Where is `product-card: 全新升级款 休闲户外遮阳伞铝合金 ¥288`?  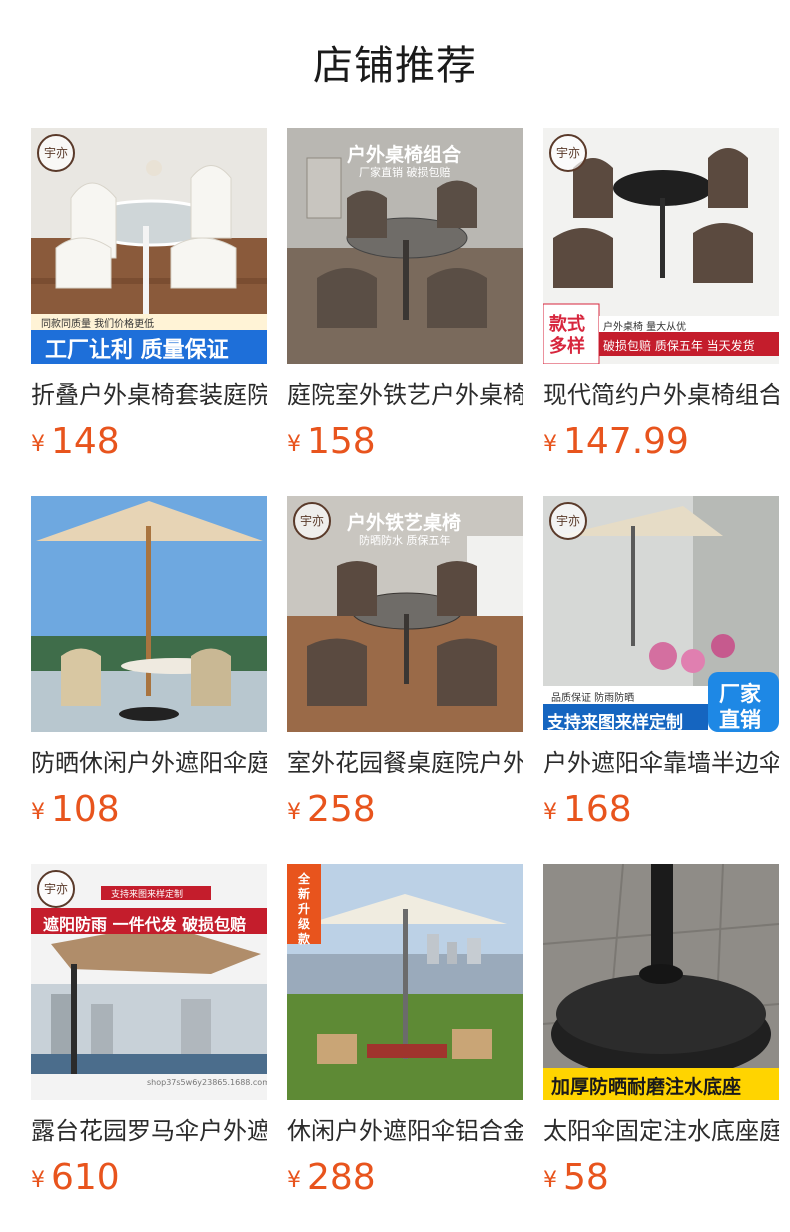 product-card: 全新升级款 休闲户外遮阳伞铝合金 ¥288 is located at coordinates (405, 1032).